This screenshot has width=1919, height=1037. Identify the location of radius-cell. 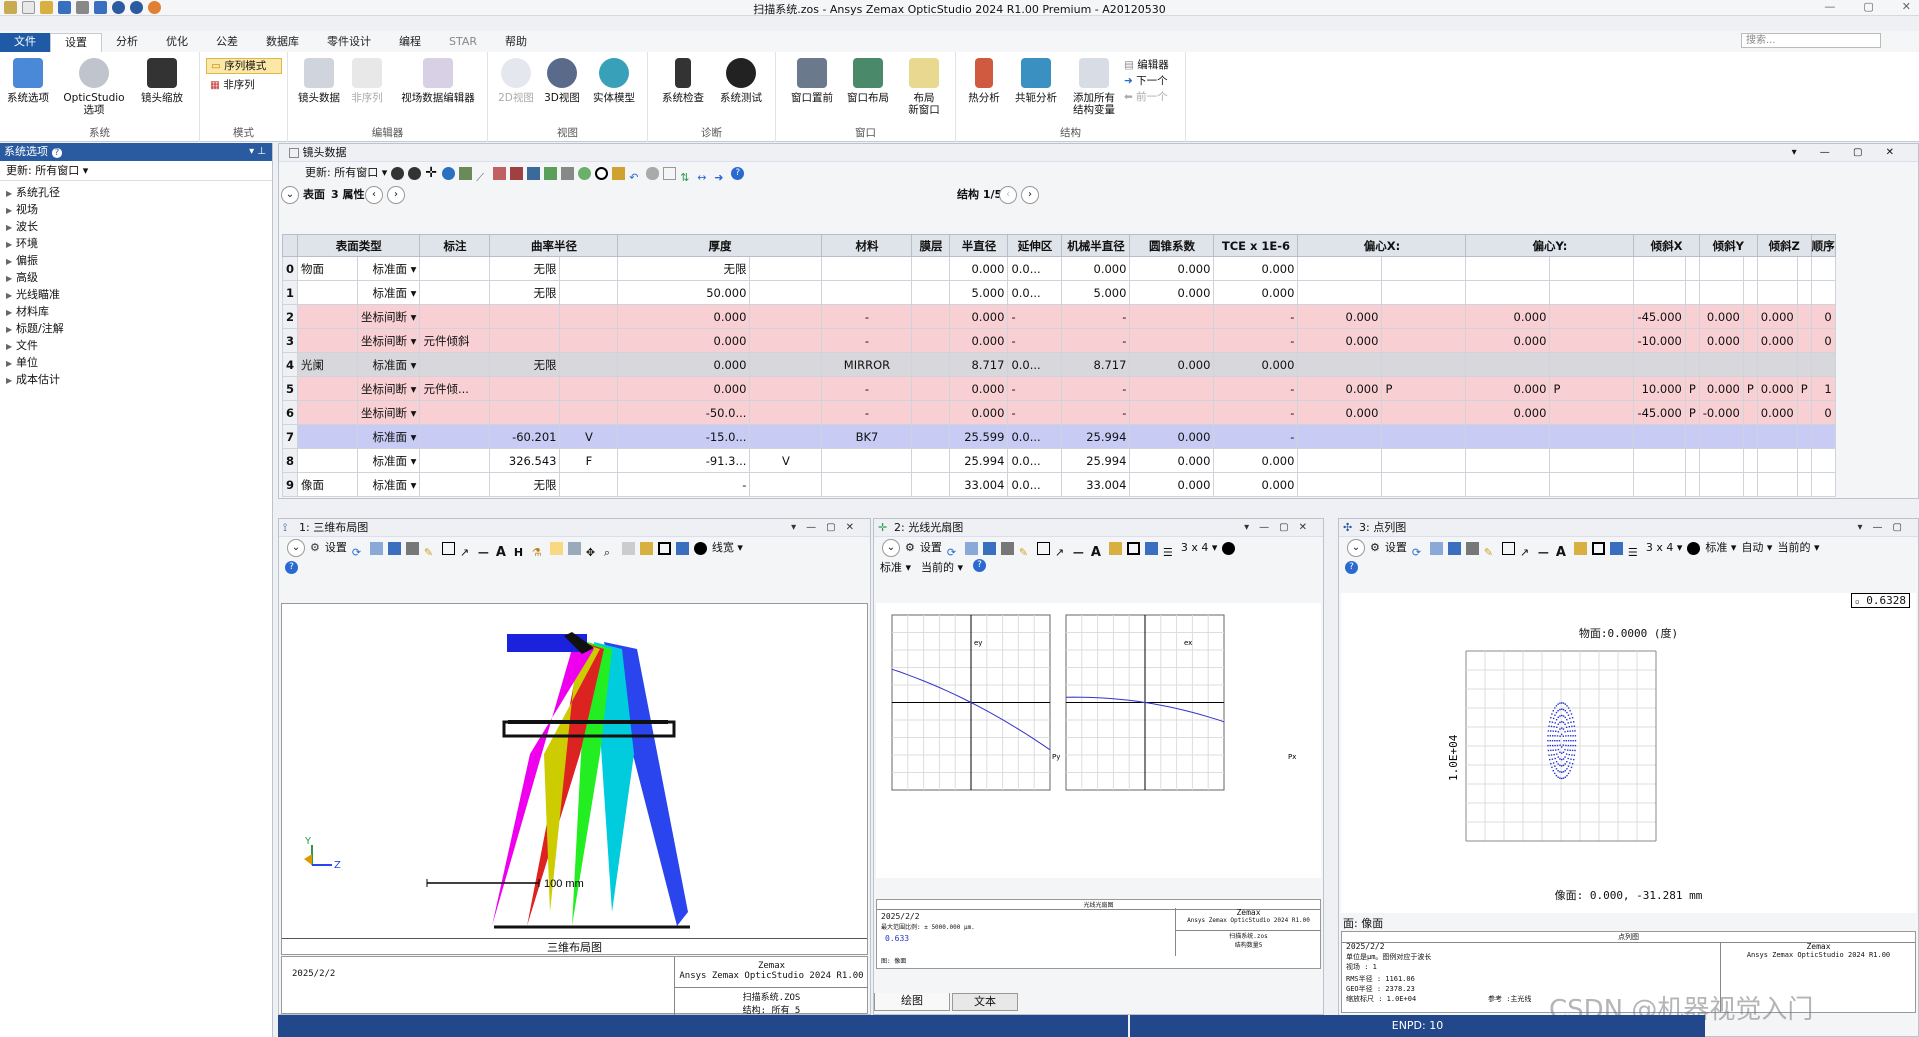
(525, 316).